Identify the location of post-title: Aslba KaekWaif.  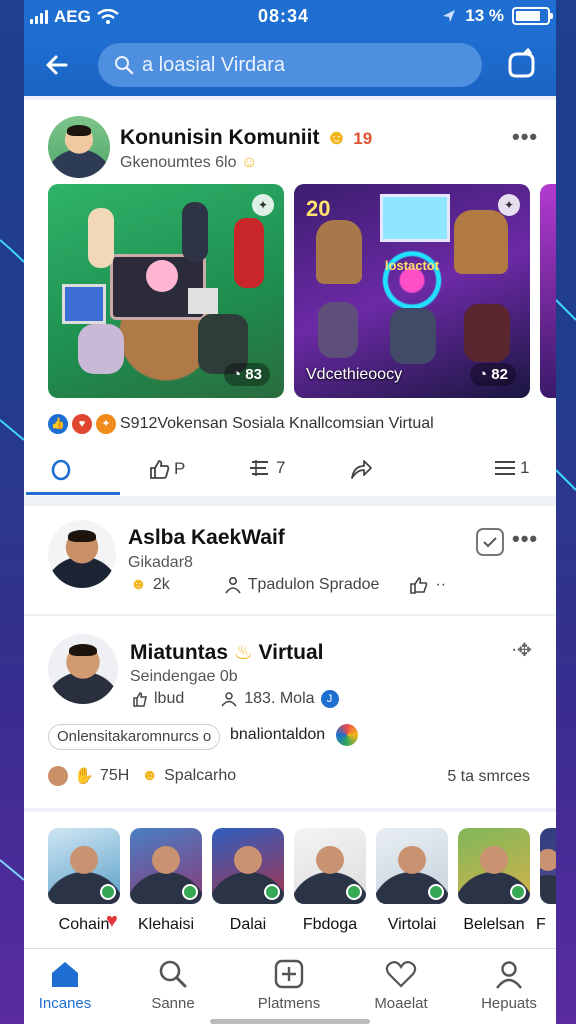
(206, 537).